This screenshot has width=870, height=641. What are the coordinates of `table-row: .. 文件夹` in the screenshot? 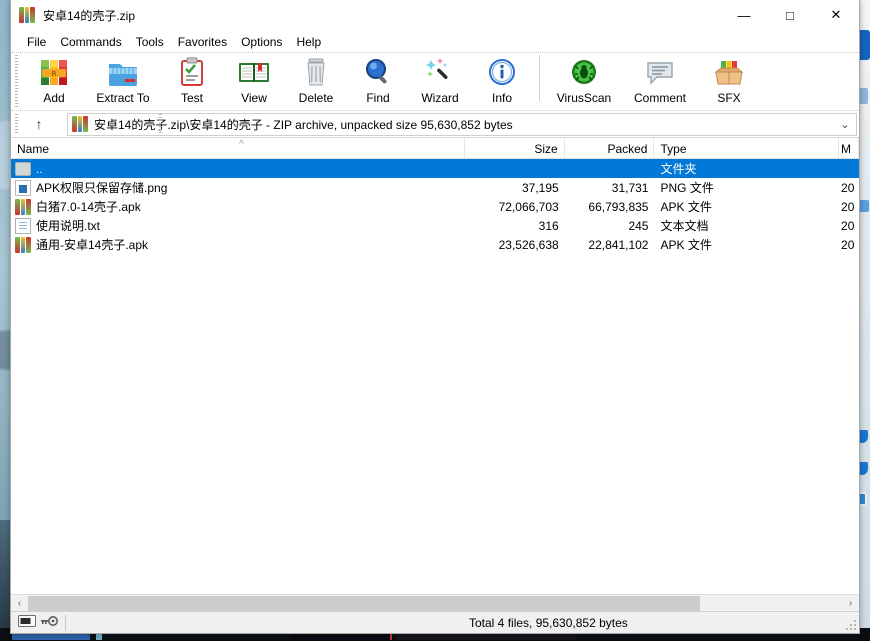 It's located at (435, 168).